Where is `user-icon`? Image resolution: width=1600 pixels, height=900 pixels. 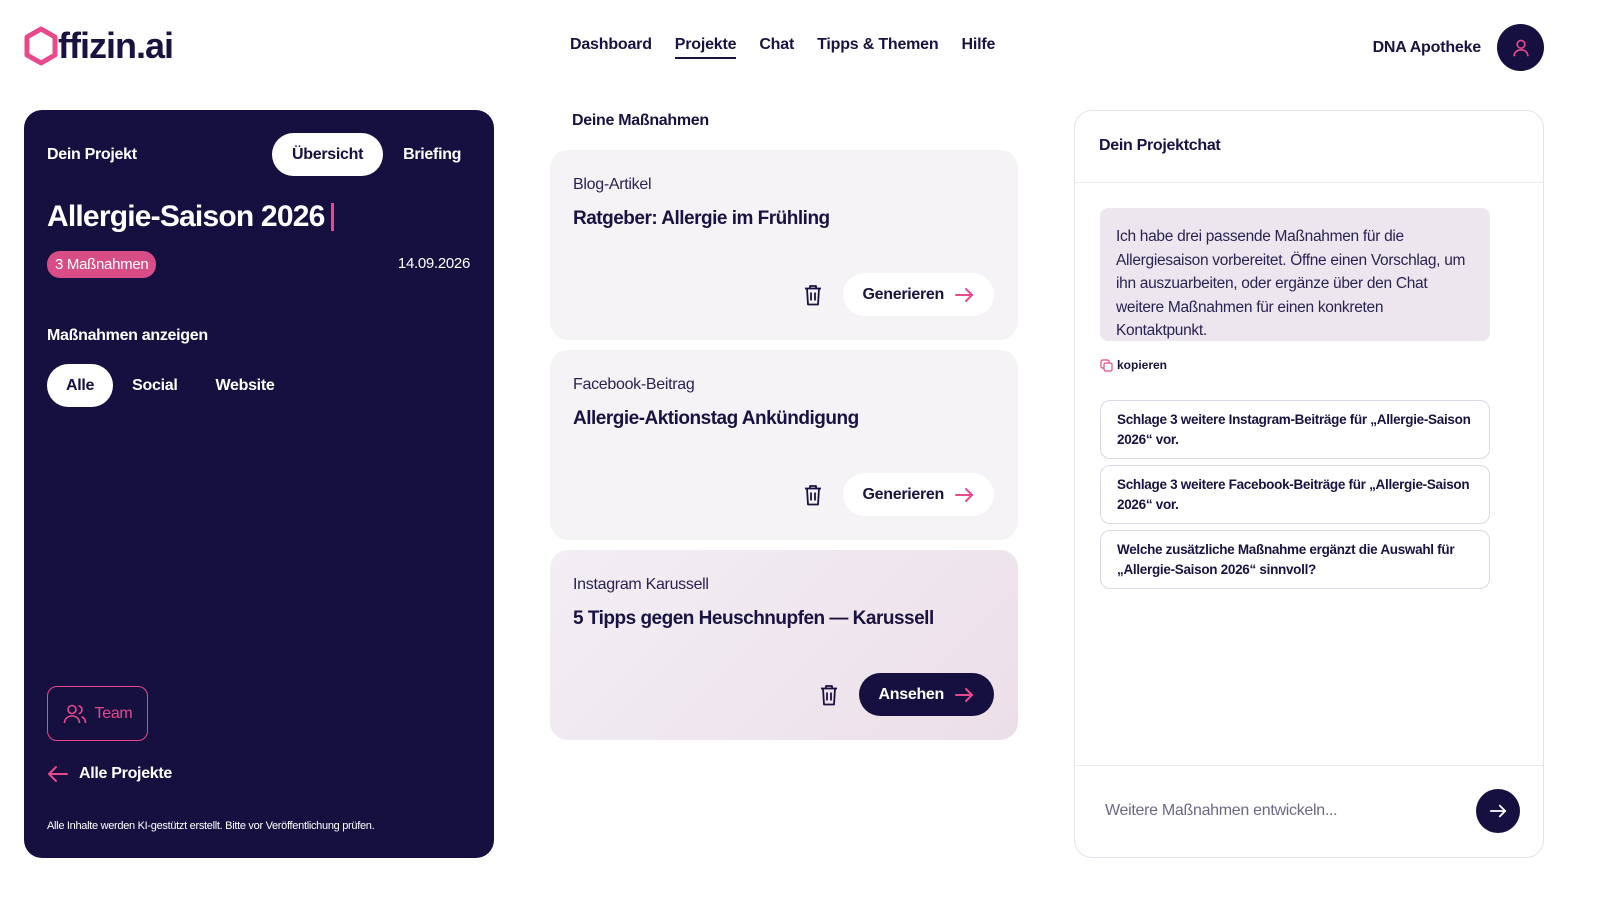
user-icon is located at coordinates (1520, 47).